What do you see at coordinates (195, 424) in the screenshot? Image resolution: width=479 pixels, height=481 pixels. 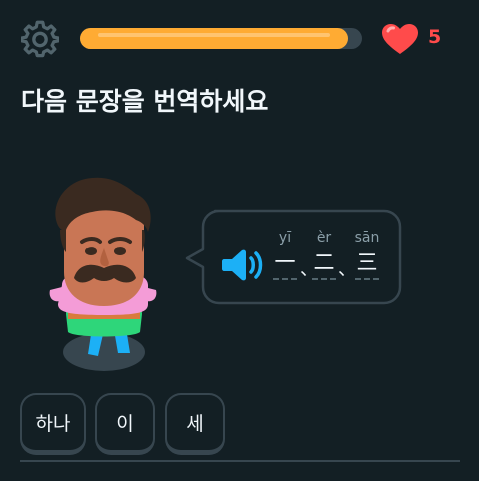 I see `word-chip-3: 세` at bounding box center [195, 424].